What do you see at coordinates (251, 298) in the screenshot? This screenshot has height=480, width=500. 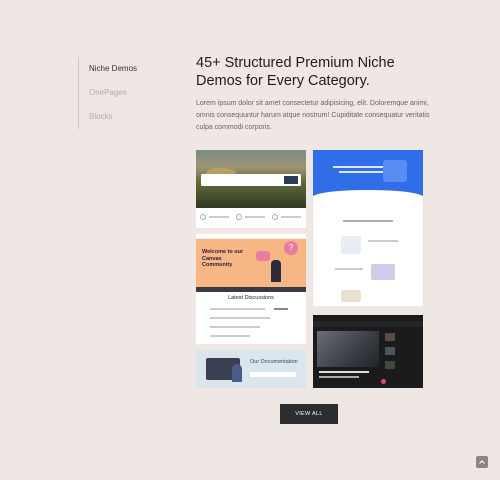 I see `discussions-title: Latest Discussions` at bounding box center [251, 298].